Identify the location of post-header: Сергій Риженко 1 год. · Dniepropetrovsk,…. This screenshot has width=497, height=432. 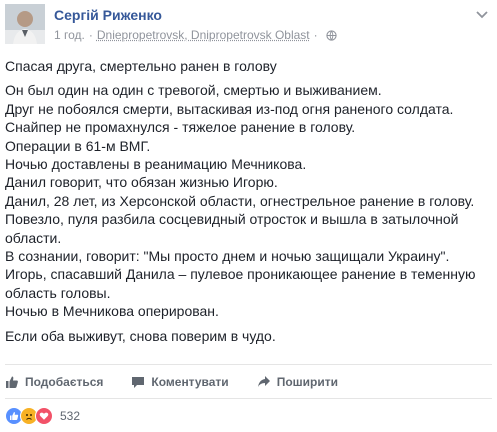
(247, 24).